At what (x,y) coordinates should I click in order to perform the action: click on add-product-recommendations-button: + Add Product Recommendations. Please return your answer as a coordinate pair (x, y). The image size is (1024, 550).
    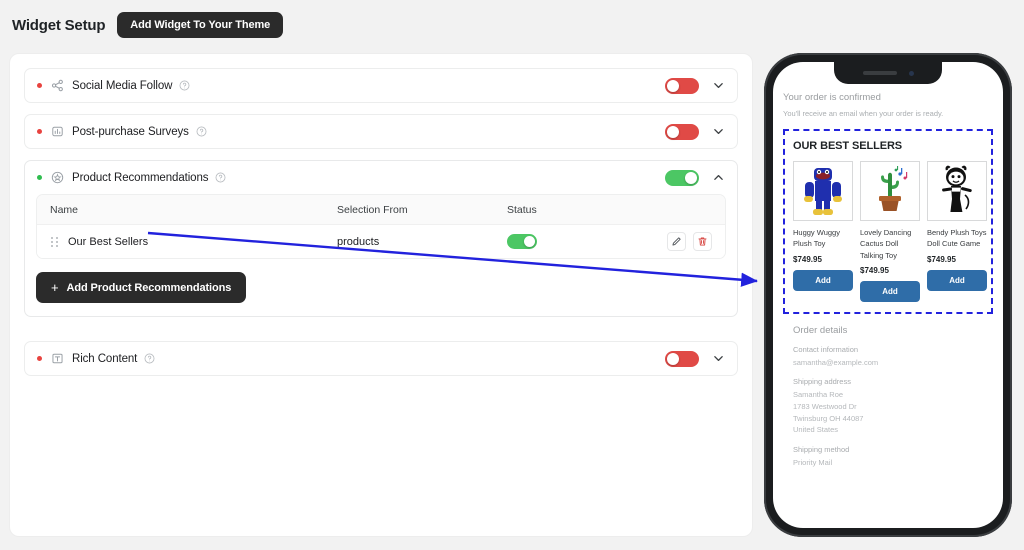
    Looking at the image, I should click on (141, 287).